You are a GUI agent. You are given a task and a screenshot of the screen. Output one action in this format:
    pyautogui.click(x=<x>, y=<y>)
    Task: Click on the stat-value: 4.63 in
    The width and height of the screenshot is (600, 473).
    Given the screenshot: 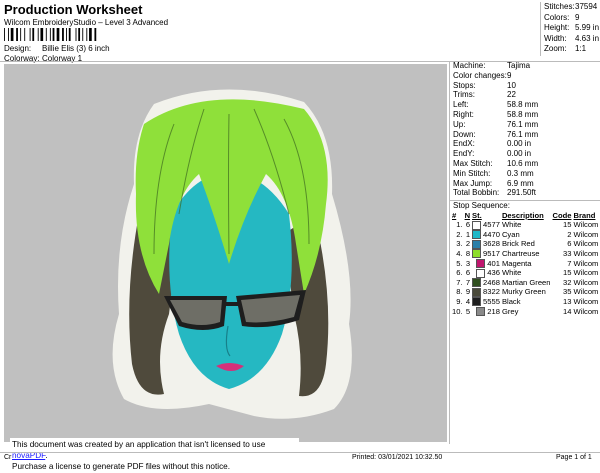 What is the action you would take?
    pyautogui.click(x=587, y=38)
    